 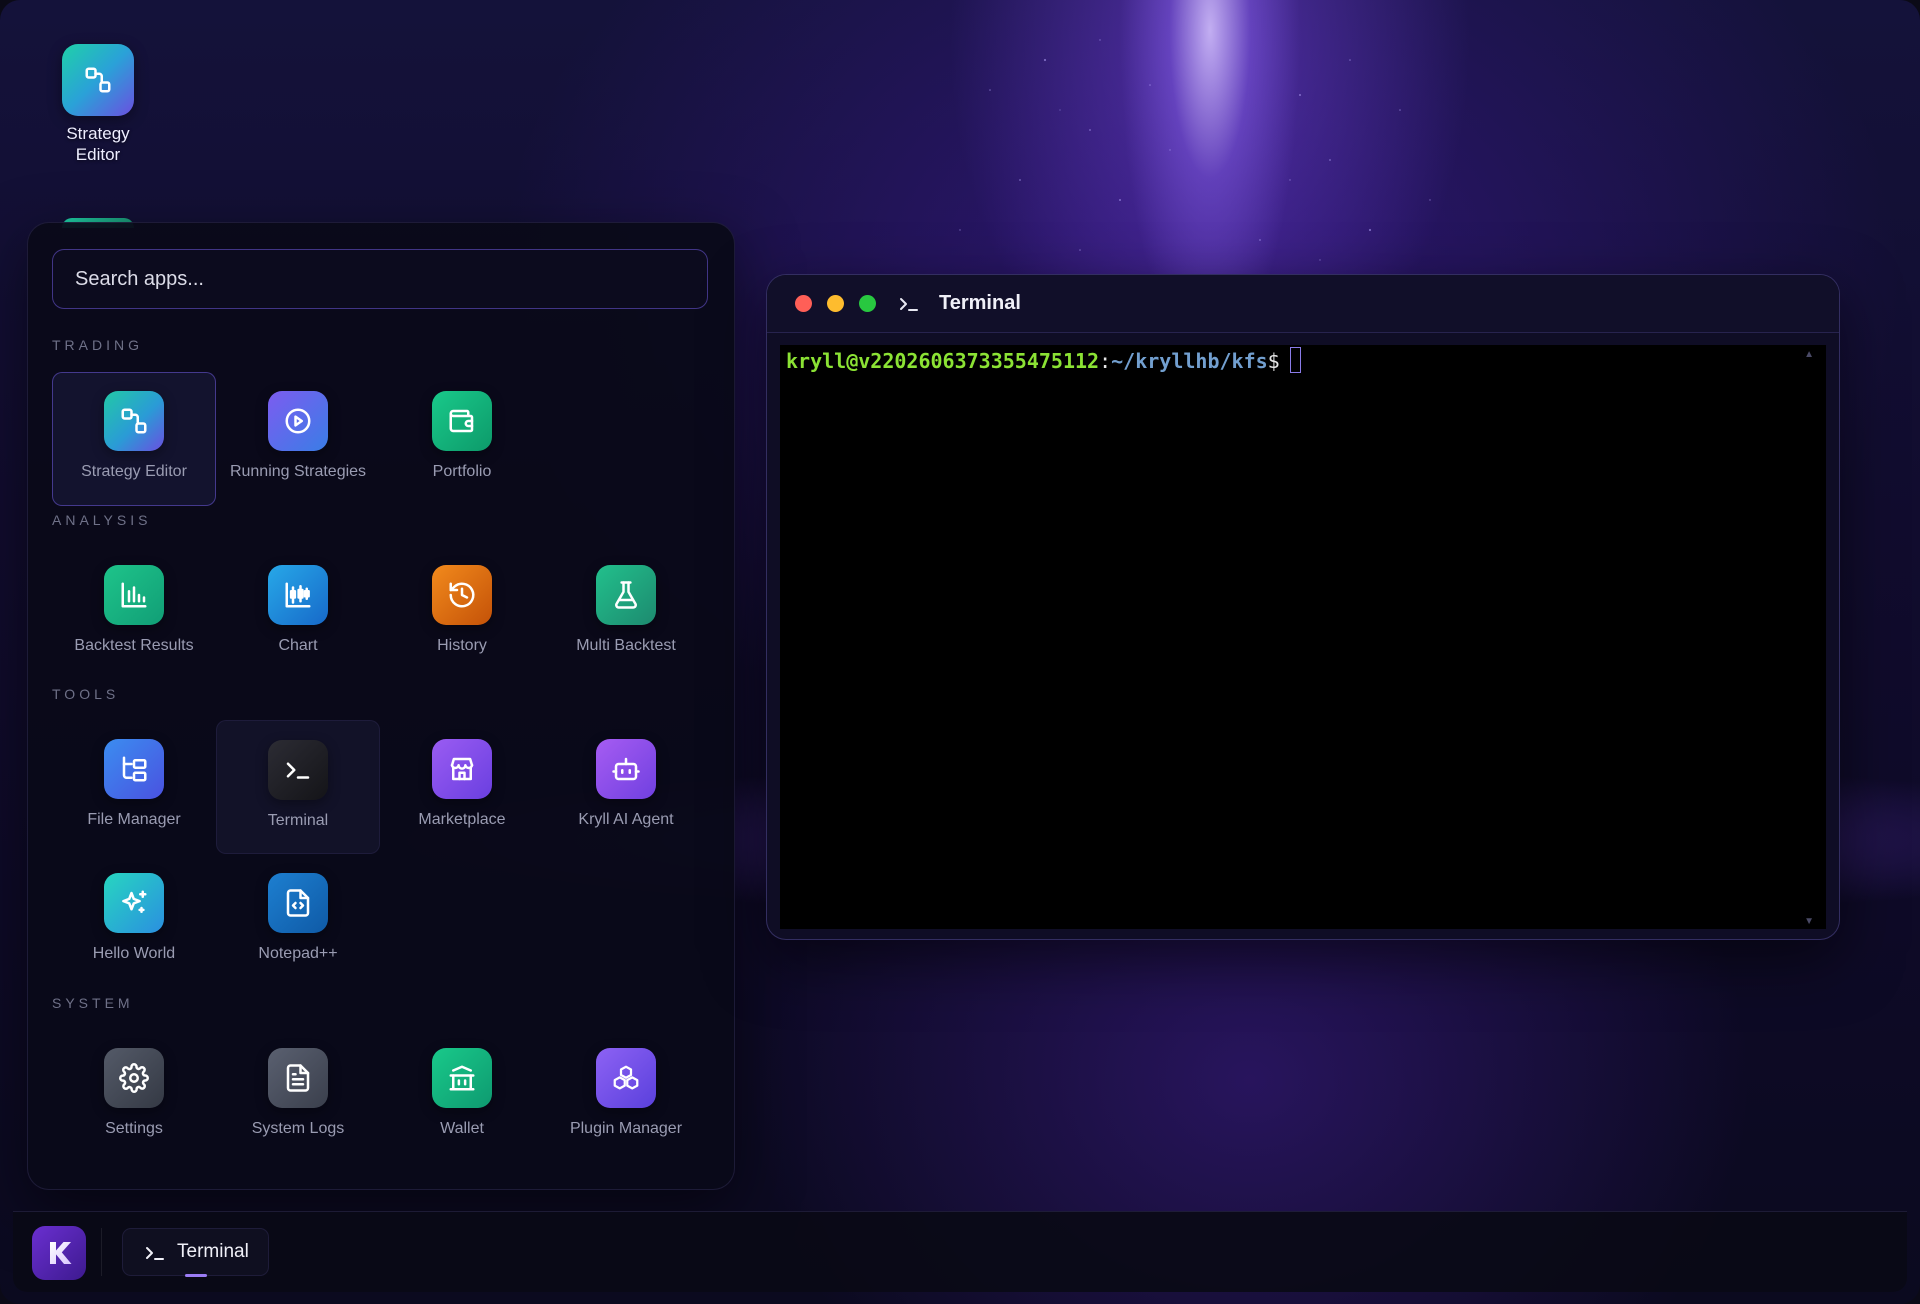 What do you see at coordinates (102, 520) in the screenshot?
I see `section-title-analysis: ANALYSIS` at bounding box center [102, 520].